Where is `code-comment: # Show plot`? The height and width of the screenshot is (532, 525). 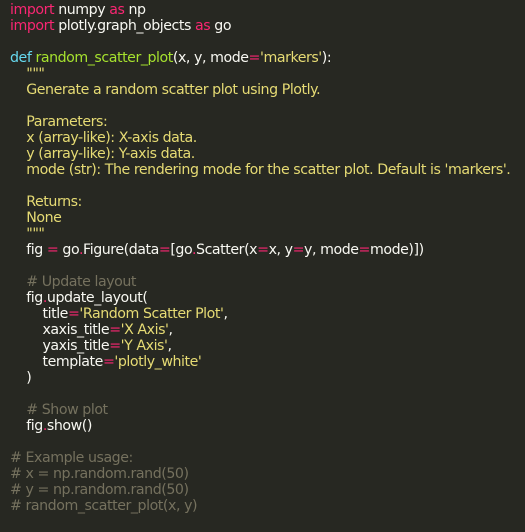
code-comment: # Show plot is located at coordinates (59, 410).